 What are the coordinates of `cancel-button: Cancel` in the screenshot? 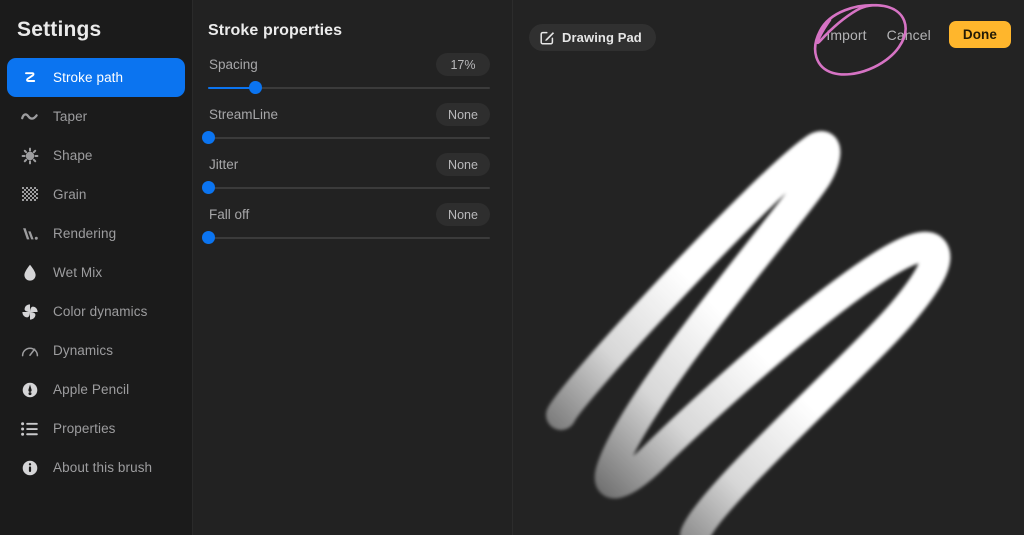 It's located at (909, 35).